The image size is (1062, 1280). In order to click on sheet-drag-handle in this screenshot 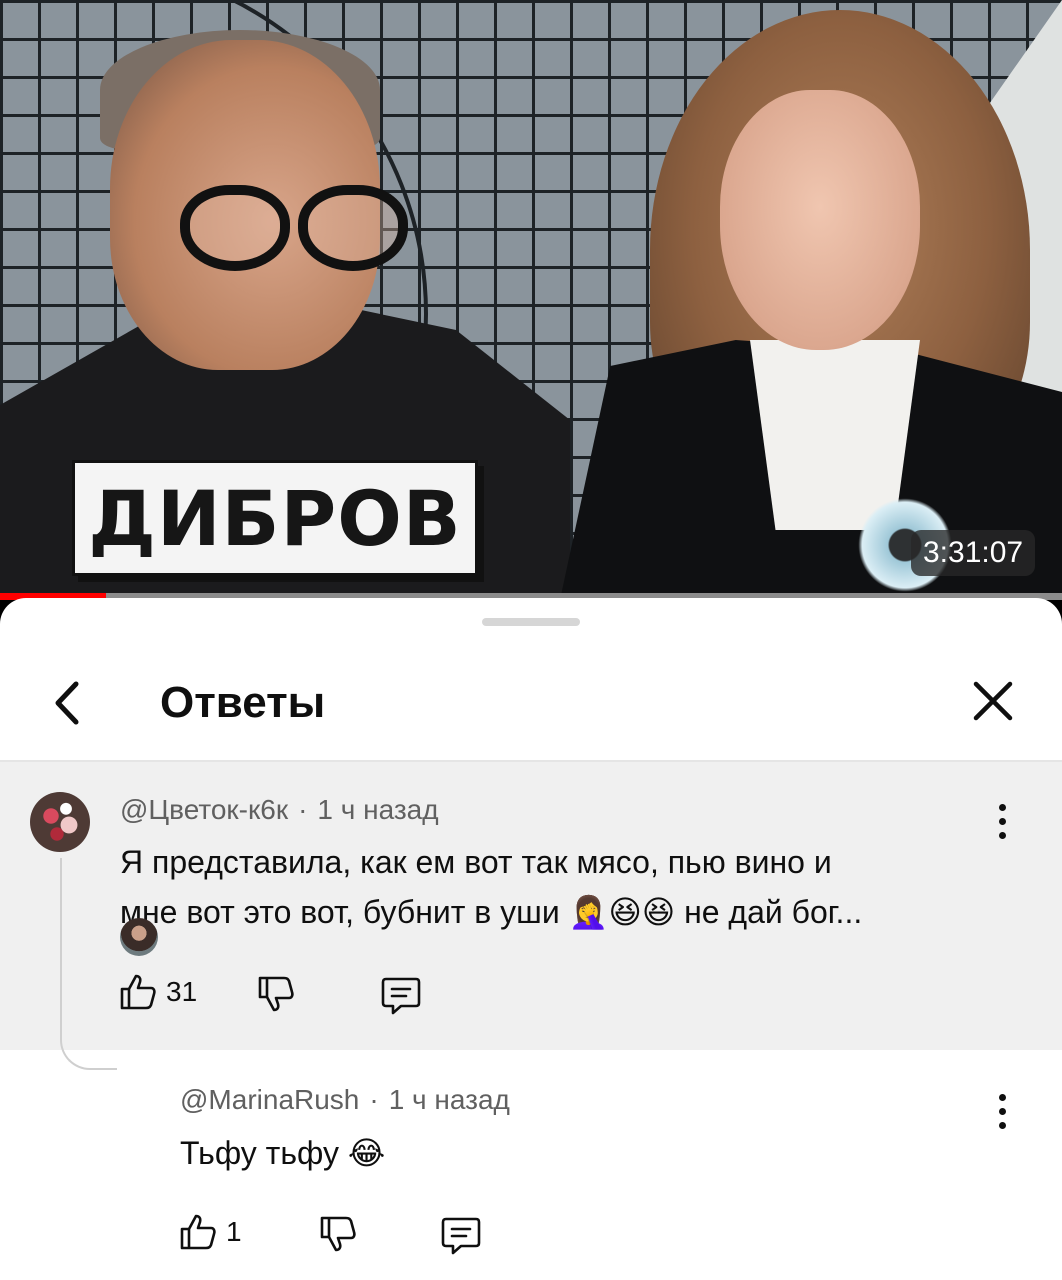, I will do `click(531, 622)`.